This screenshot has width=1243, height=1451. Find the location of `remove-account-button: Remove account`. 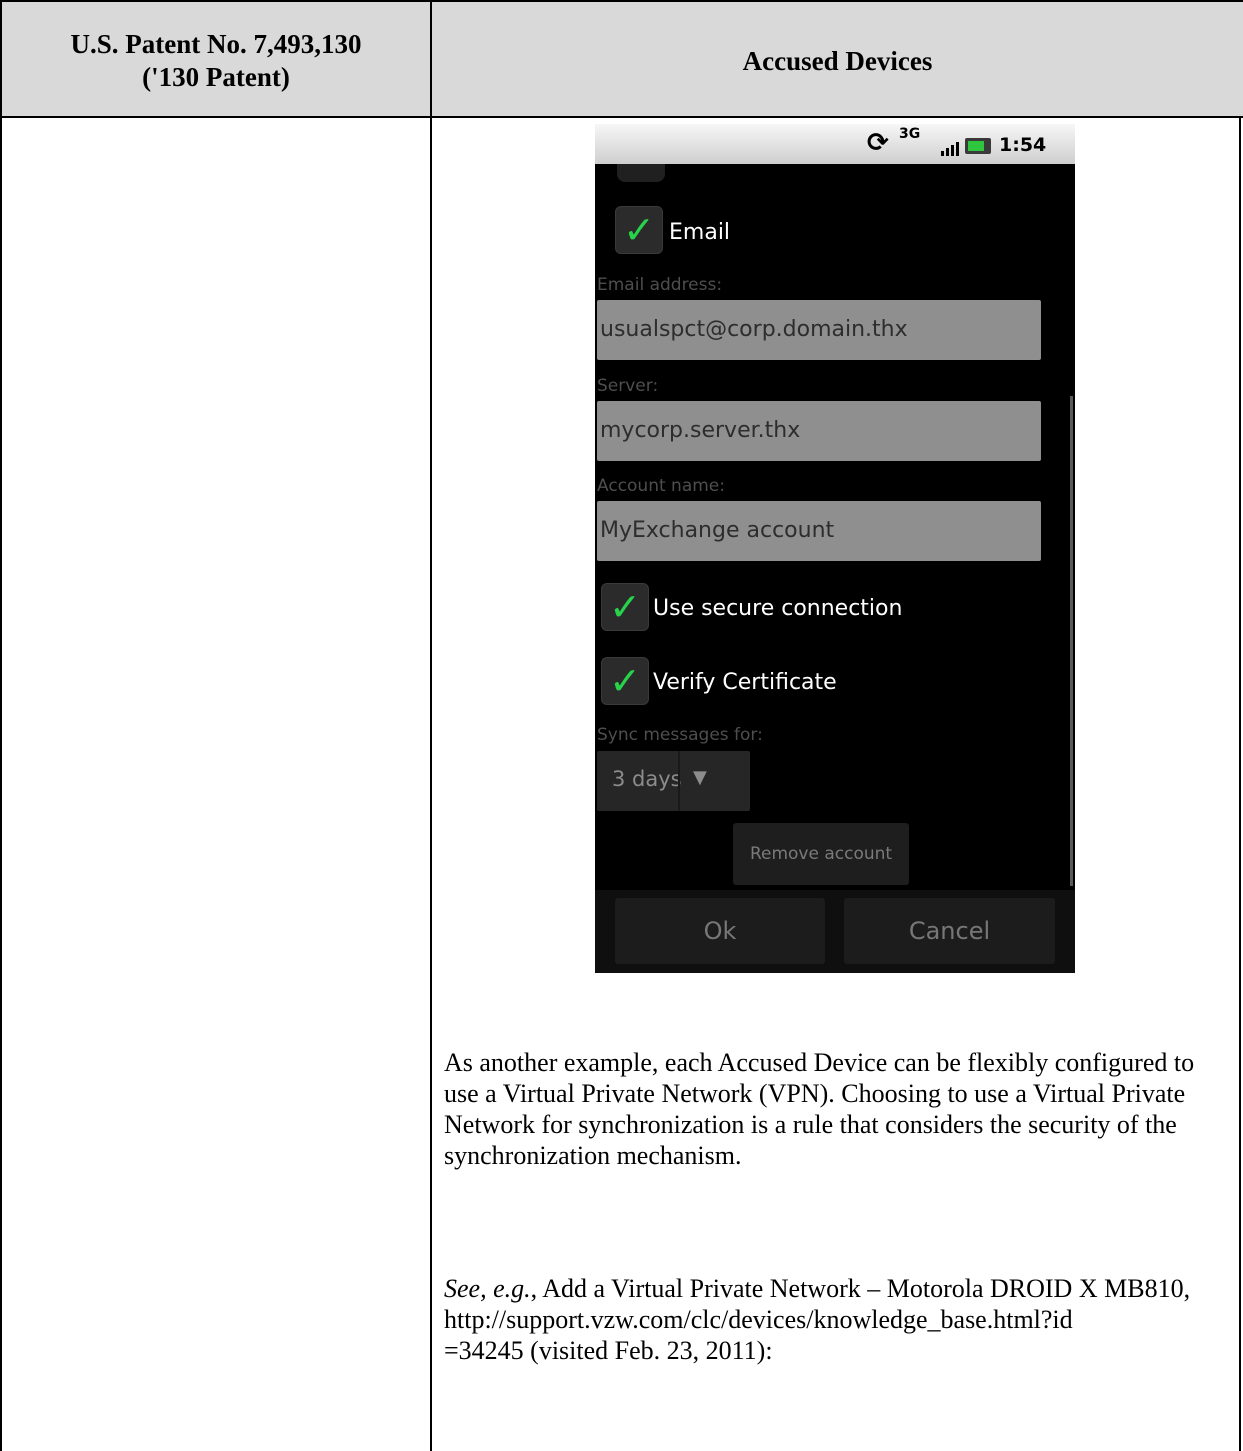

remove-account-button: Remove account is located at coordinates (821, 854).